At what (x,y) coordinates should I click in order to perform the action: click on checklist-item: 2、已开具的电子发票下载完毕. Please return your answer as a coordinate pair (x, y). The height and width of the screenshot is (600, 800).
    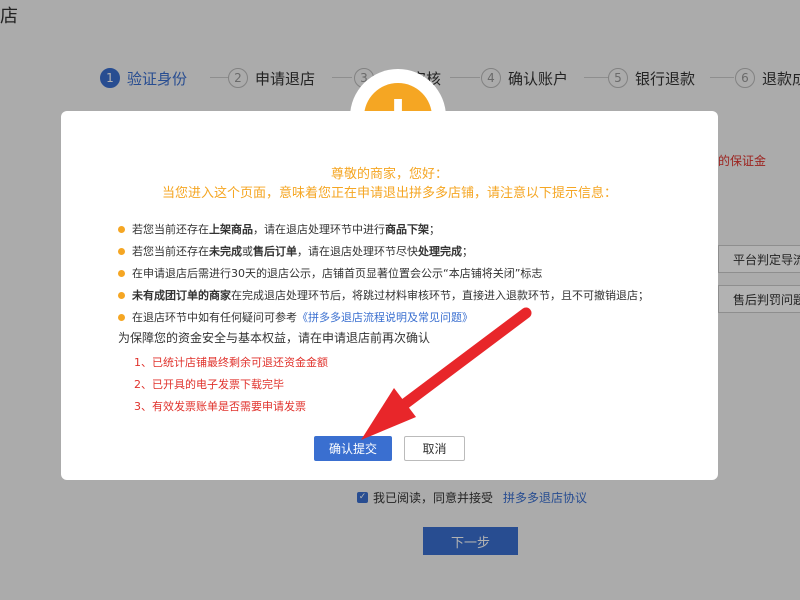
    Looking at the image, I should click on (209, 384).